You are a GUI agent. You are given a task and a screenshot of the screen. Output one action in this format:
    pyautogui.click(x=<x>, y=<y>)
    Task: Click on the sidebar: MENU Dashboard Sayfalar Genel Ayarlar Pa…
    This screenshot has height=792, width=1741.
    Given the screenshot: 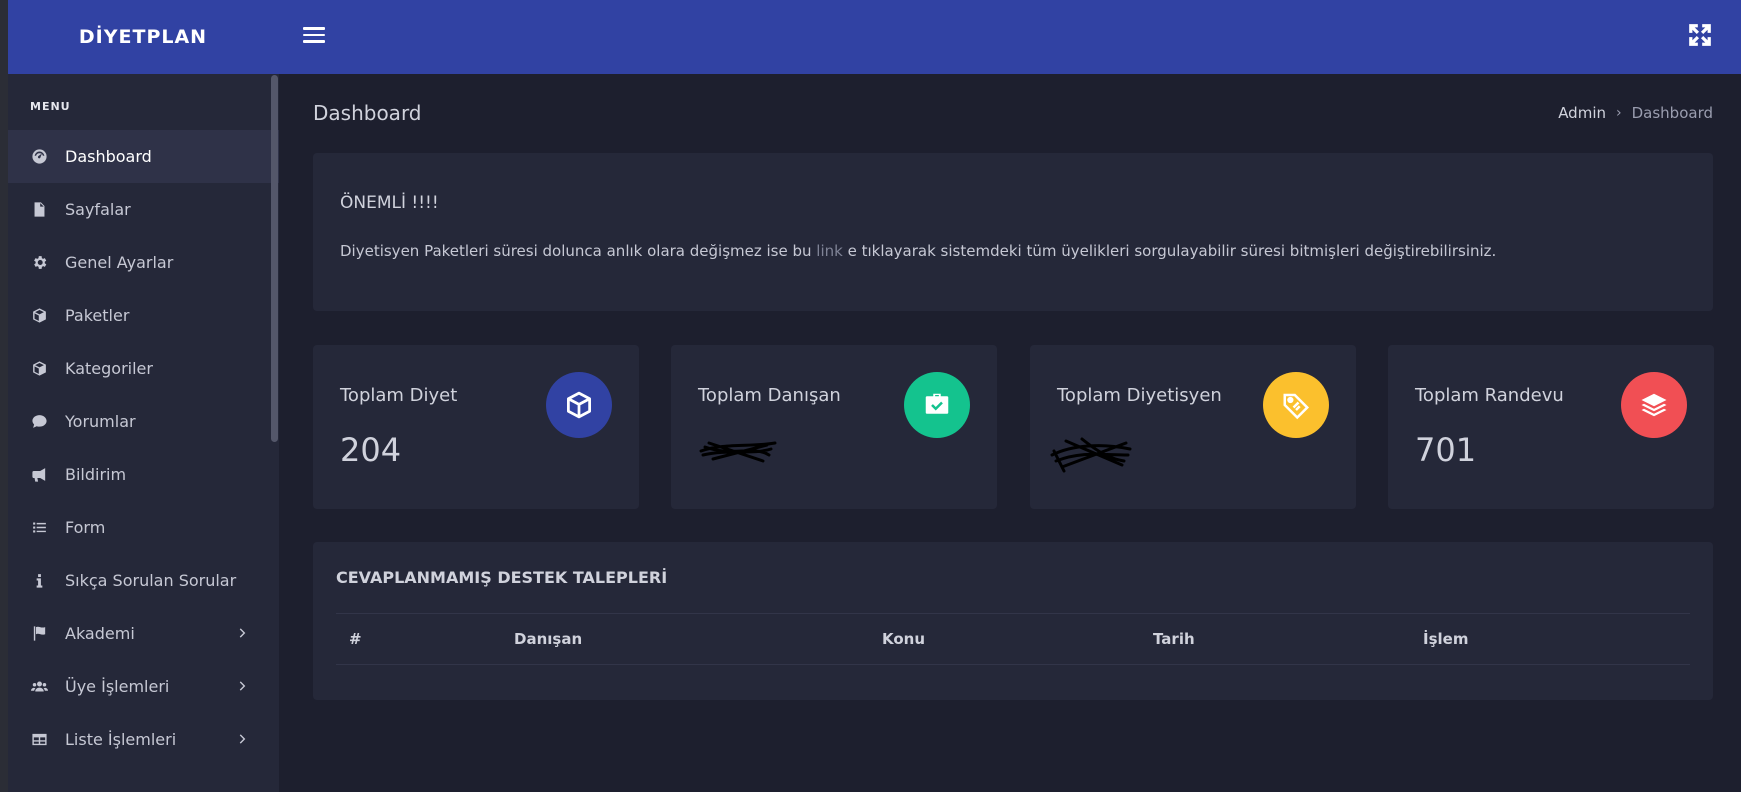 What is the action you would take?
    pyautogui.click(x=143, y=433)
    